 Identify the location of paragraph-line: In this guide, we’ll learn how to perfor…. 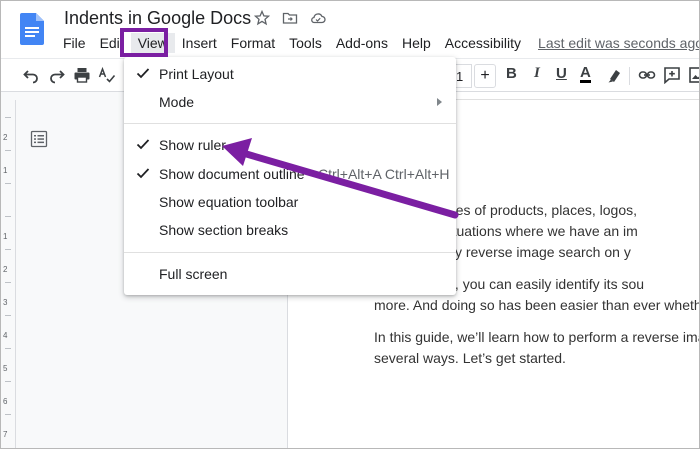
(537, 337).